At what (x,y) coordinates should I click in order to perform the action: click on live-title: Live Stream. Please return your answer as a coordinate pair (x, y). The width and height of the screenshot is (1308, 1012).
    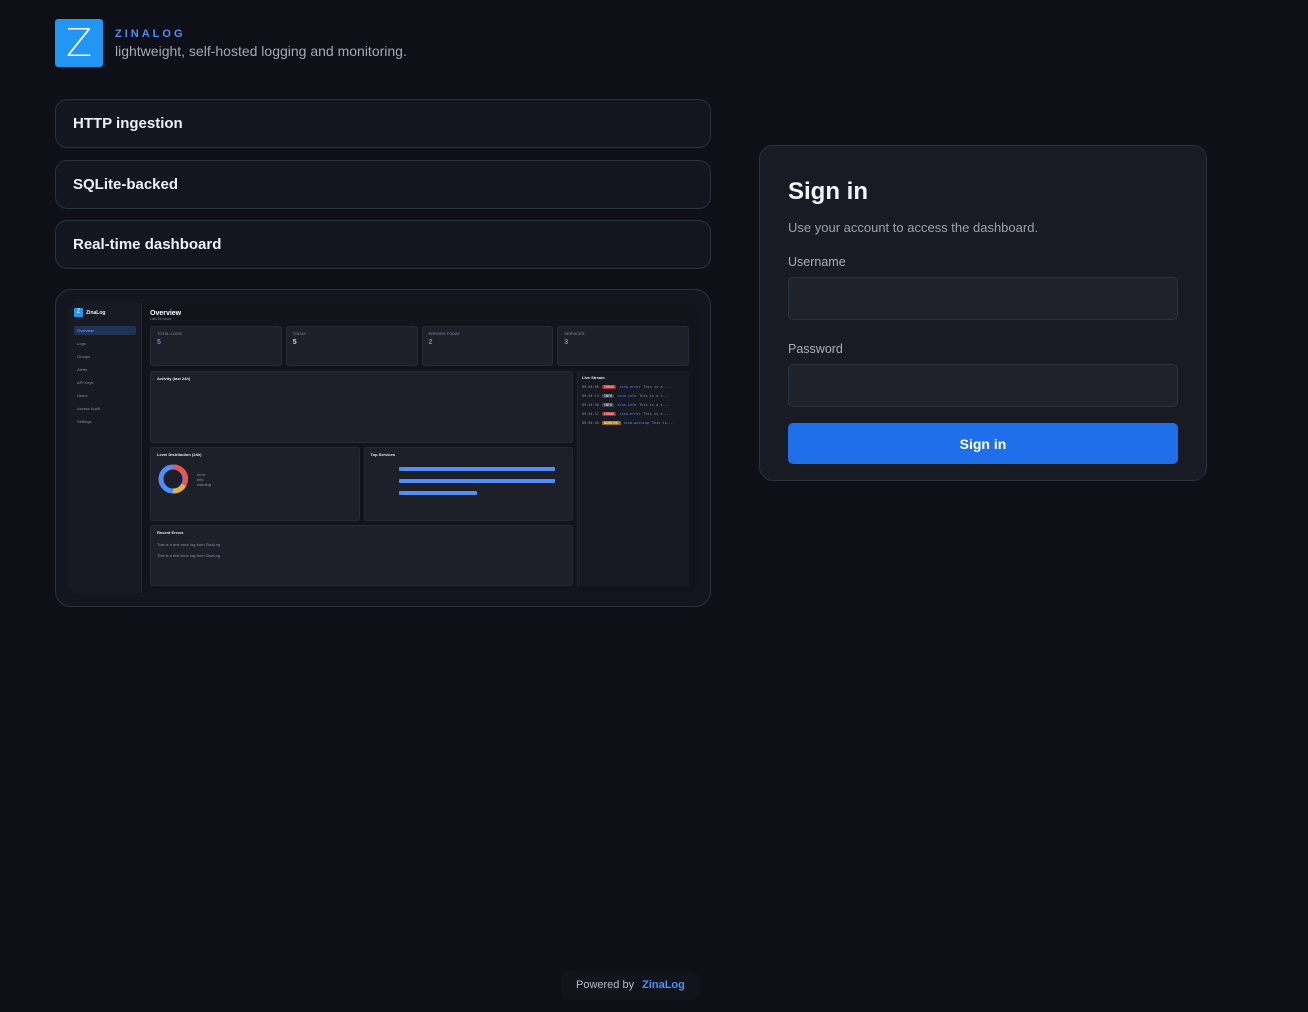
    Looking at the image, I should click on (593, 377).